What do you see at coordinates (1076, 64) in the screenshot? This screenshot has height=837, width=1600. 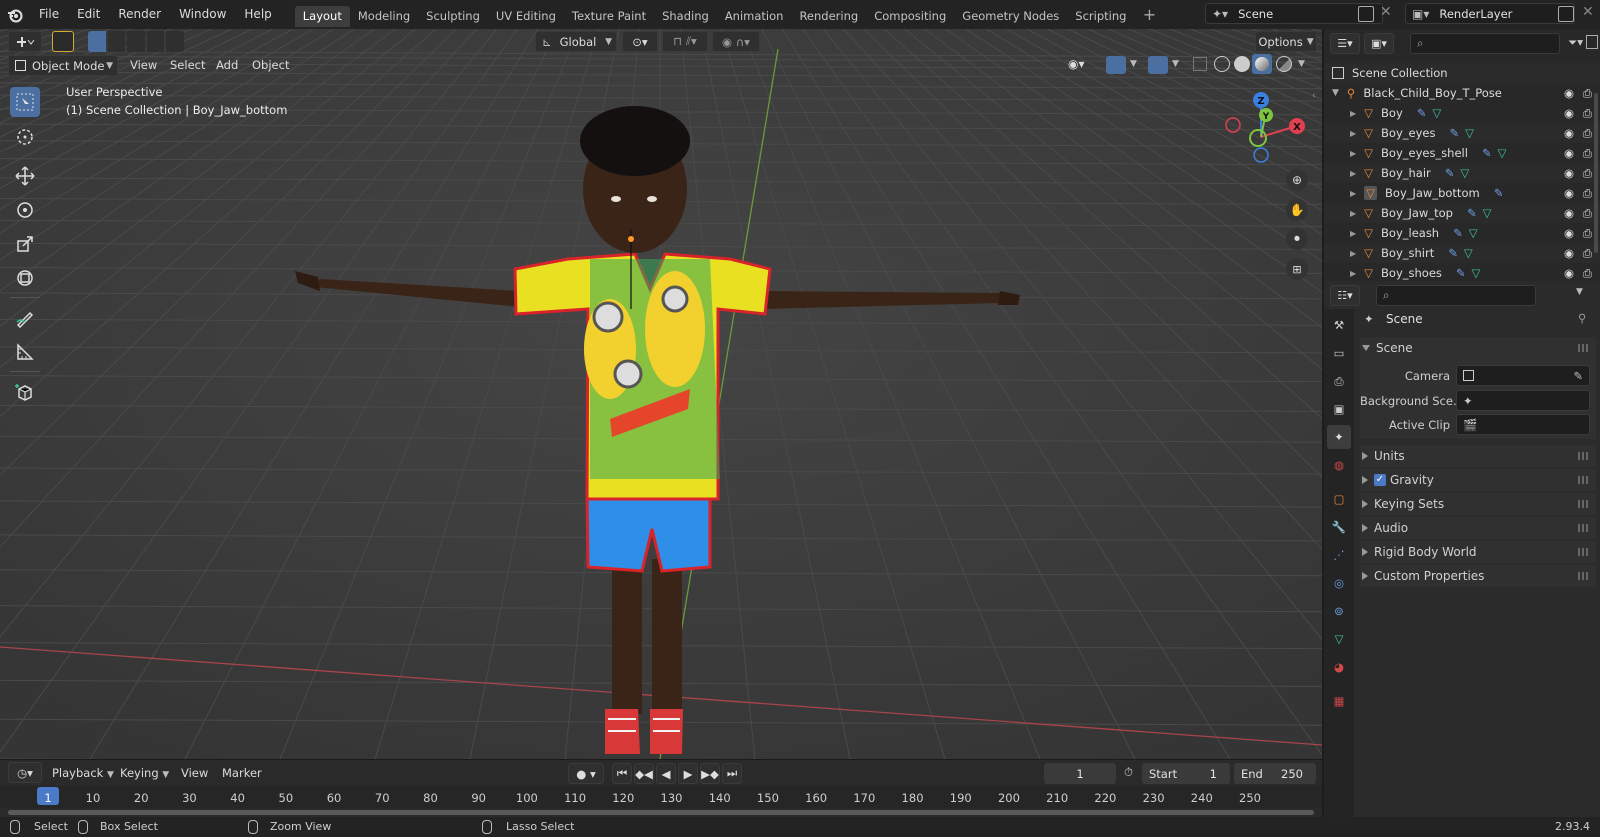 I see `visibility-dropdown: ◉▾` at bounding box center [1076, 64].